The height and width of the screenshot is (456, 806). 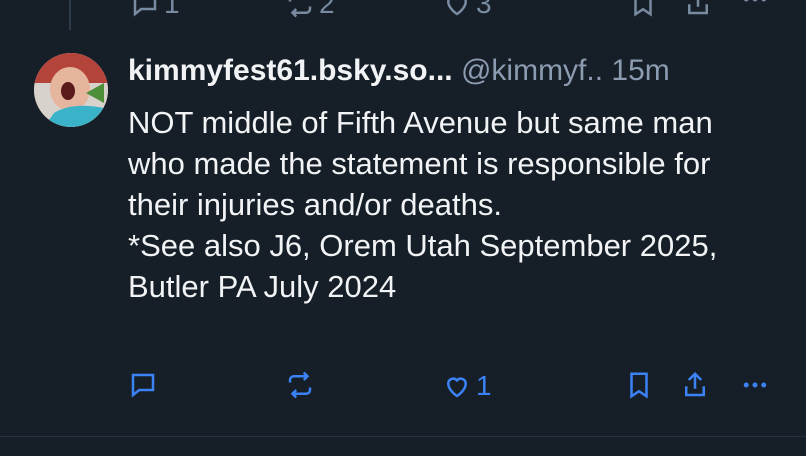 I want to click on previous-reply-button: 1, so click(x=155, y=10).